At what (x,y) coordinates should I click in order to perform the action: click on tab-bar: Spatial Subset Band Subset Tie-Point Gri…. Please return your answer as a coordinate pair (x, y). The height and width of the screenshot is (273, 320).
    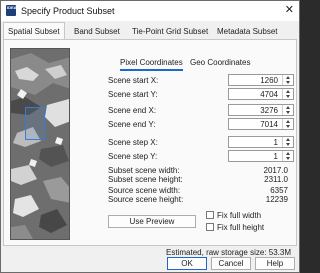
    Looking at the image, I should click on (150, 31).